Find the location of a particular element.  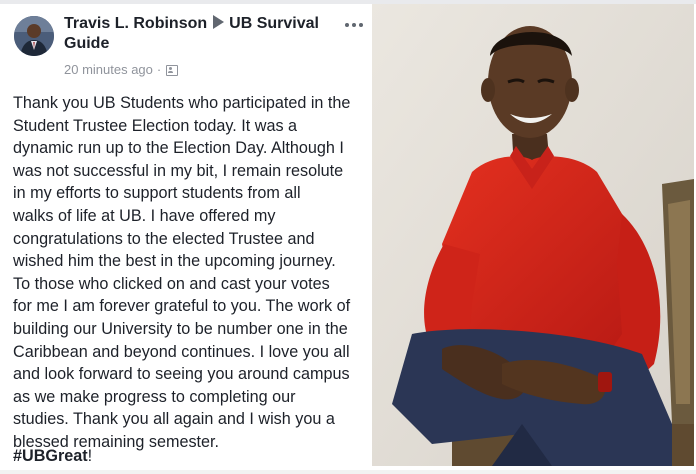

avatar is located at coordinates (34, 36).